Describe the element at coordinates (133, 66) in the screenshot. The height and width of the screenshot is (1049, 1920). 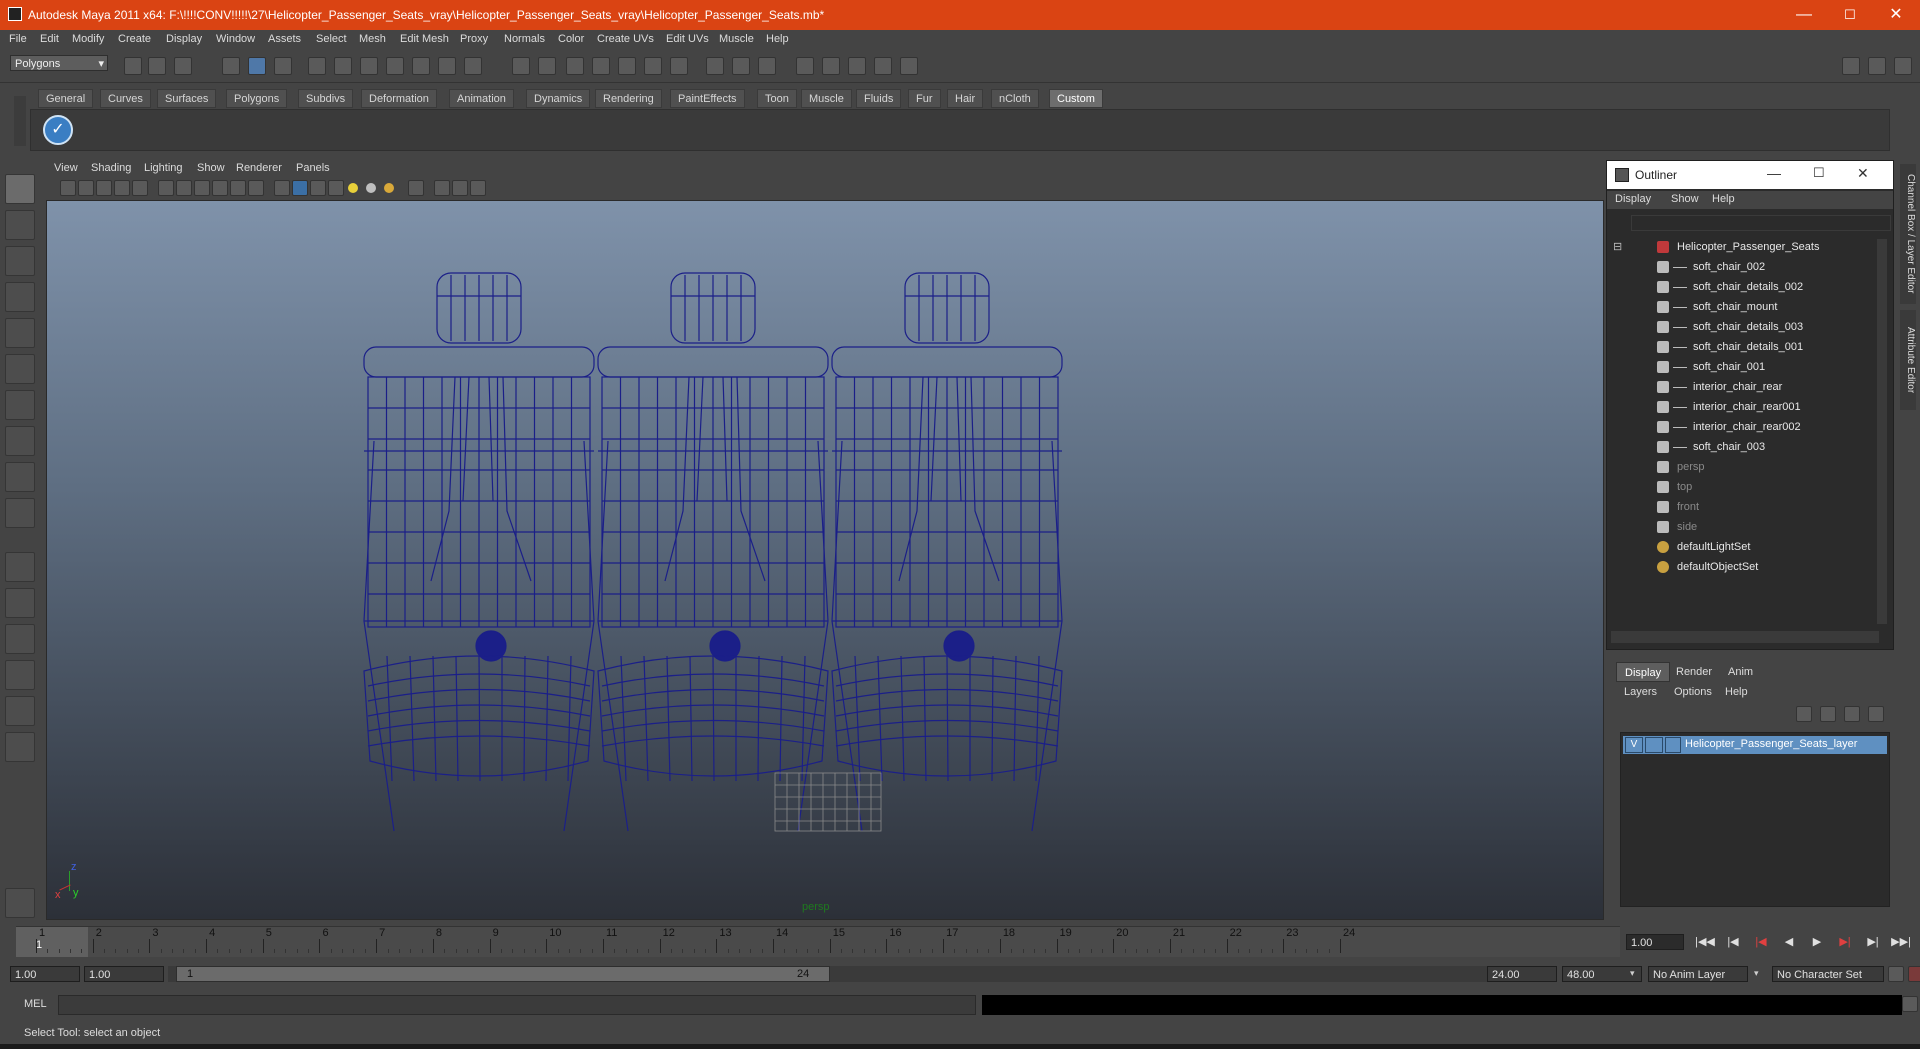
I see `new-scene-icon` at that location.